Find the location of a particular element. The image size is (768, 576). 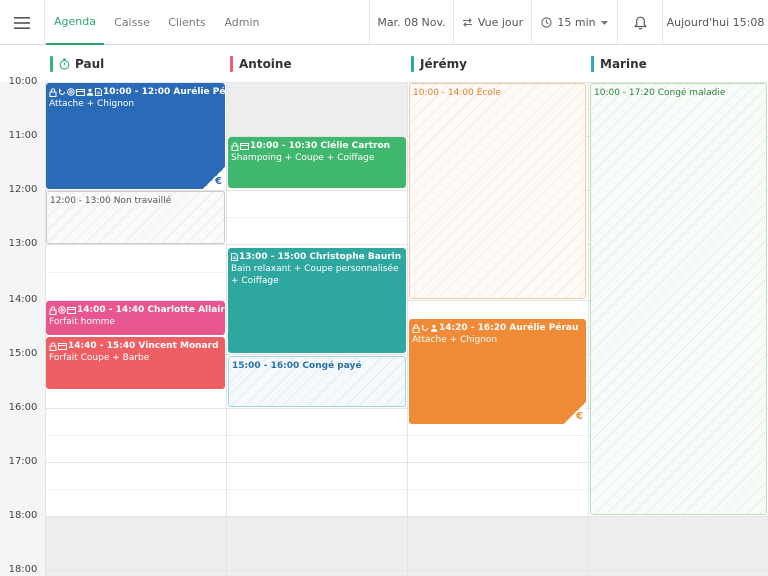

staff-name: Antoine is located at coordinates (265, 64).